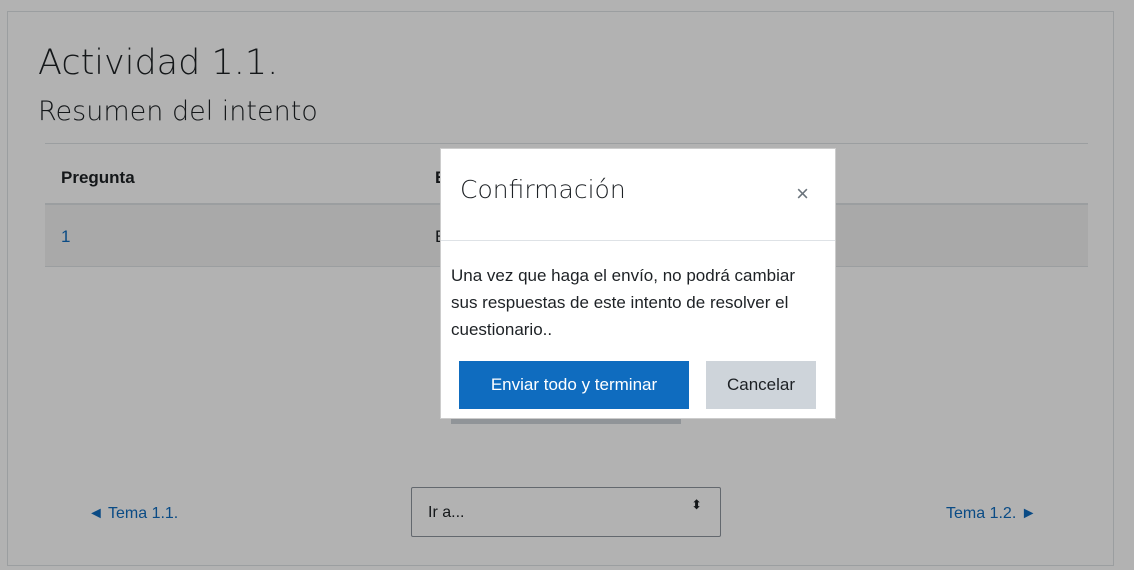  What do you see at coordinates (543, 189) in the screenshot?
I see `modal-title: Confirmación` at bounding box center [543, 189].